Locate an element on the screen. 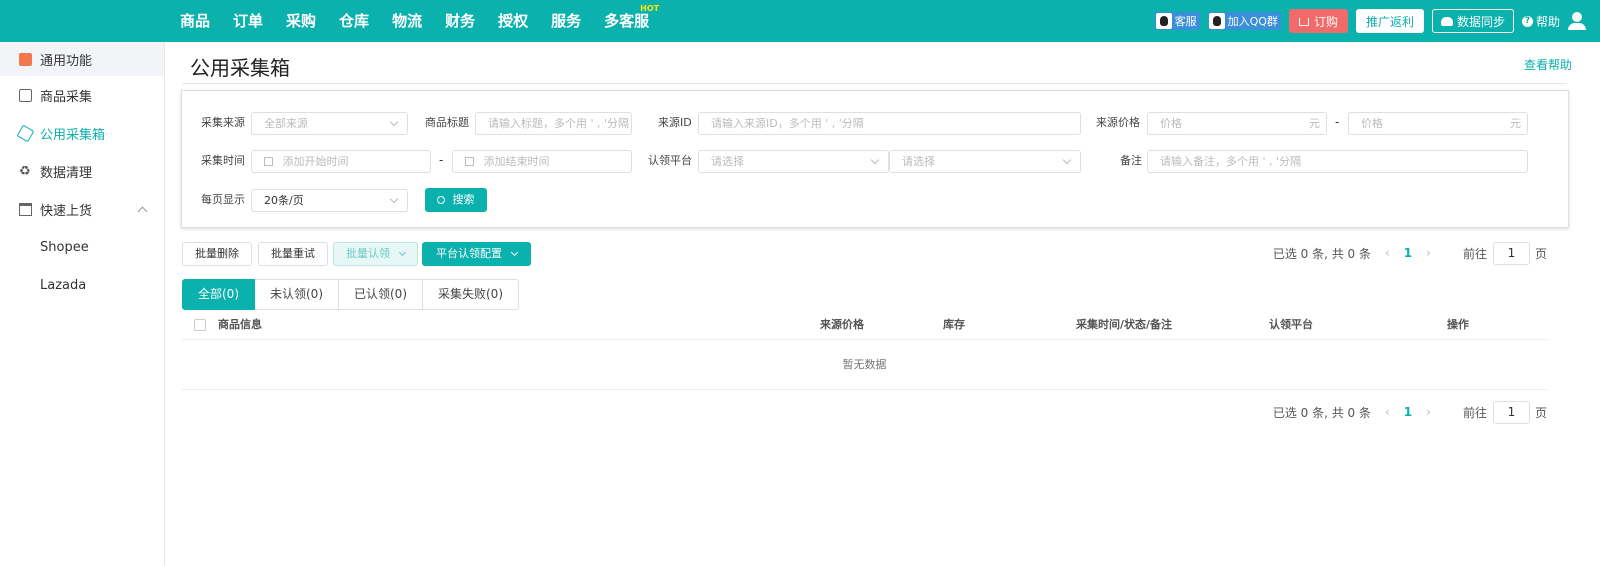 Image resolution: width=1600 pixels, height=566 pixels. nav-multi-service-label: 多客服 is located at coordinates (627, 21).